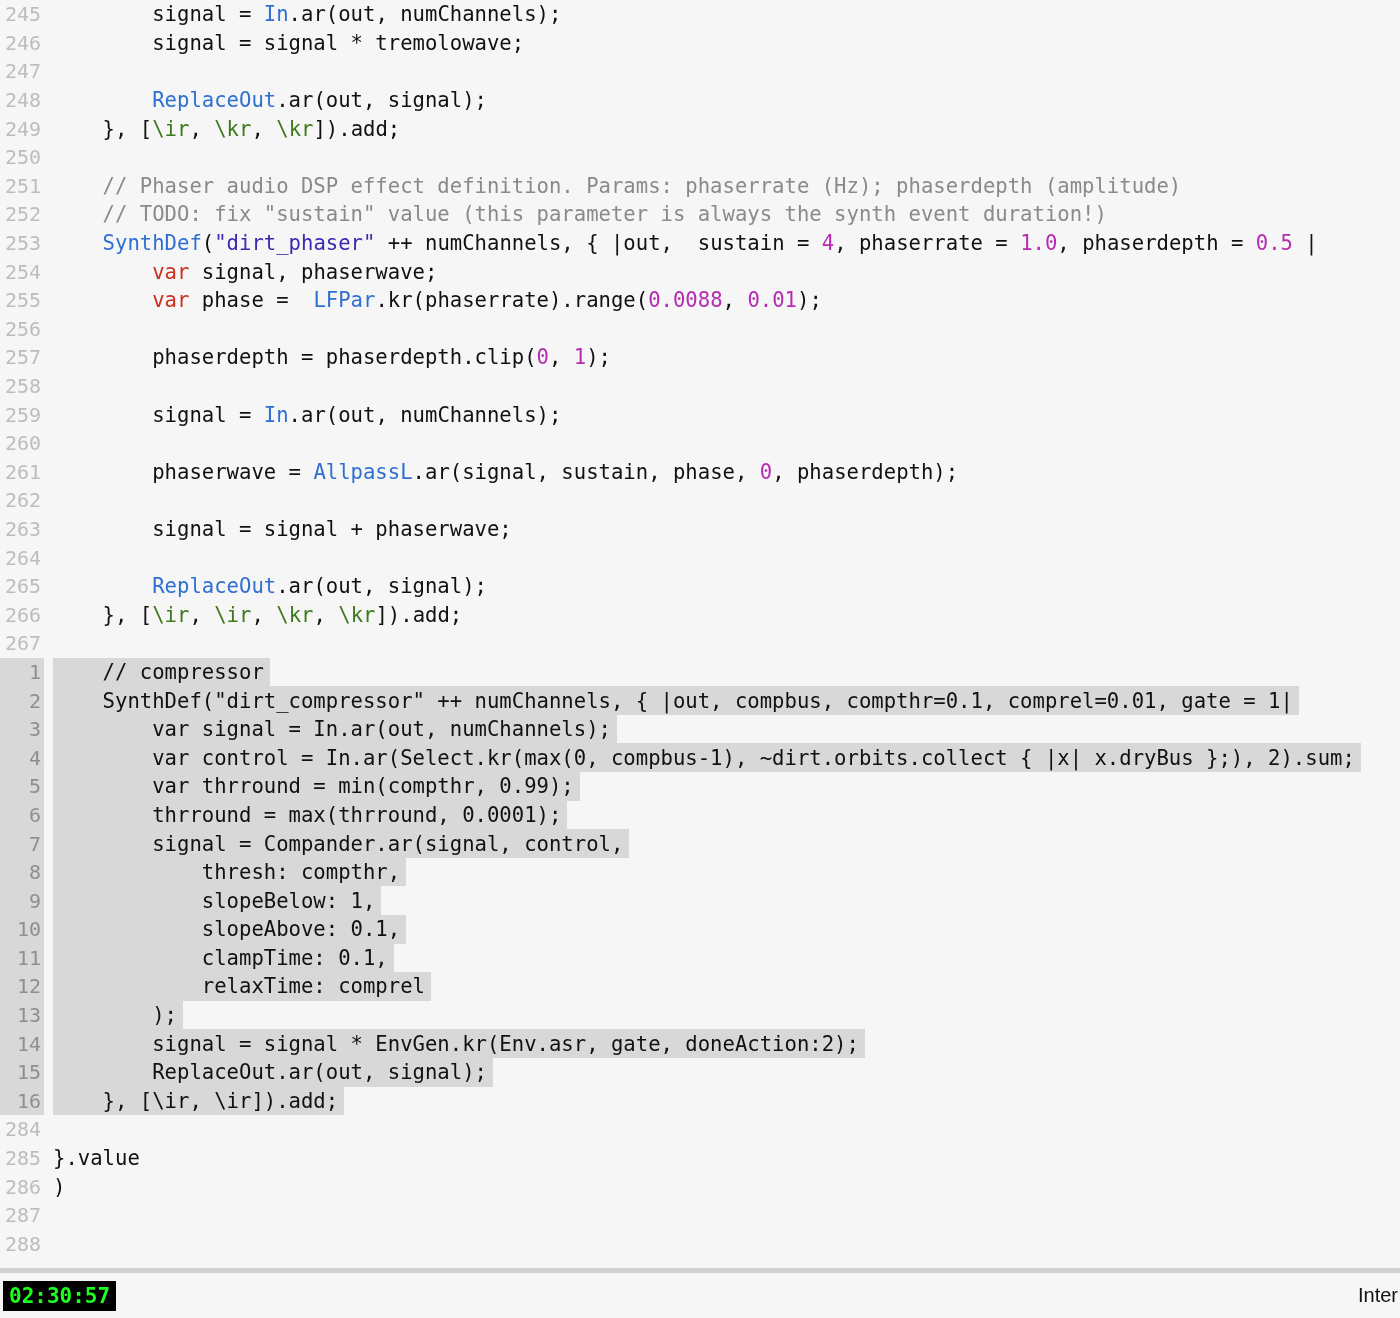  What do you see at coordinates (282, 615) in the screenshot?
I see `code-line: }, [\ir, \ir, \kr, \kr]).add;` at bounding box center [282, 615].